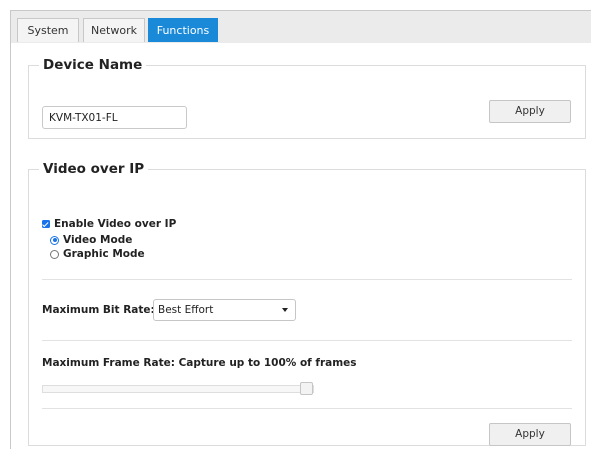 This screenshot has width=591, height=449. I want to click on max-bit-rate-label: Maximum Bit Rate:, so click(98, 310).